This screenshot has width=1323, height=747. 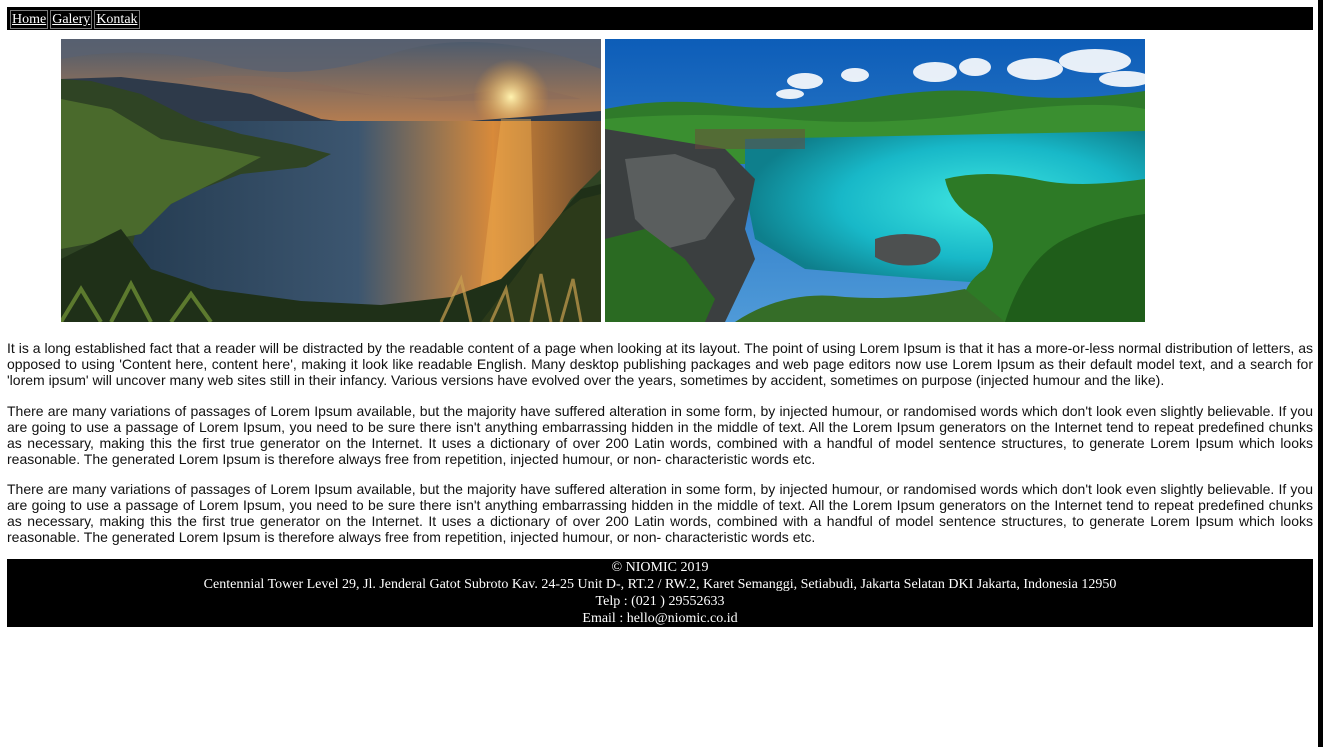 I want to click on window-edge, so click(x=1320, y=373).